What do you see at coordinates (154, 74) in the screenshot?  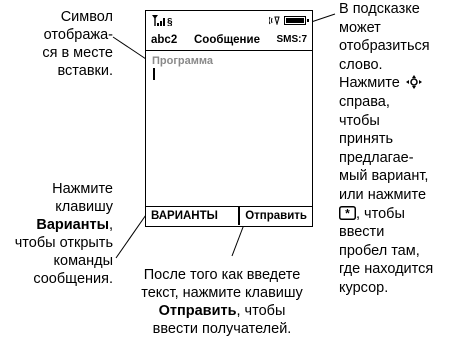 I see `text-cursor` at bounding box center [154, 74].